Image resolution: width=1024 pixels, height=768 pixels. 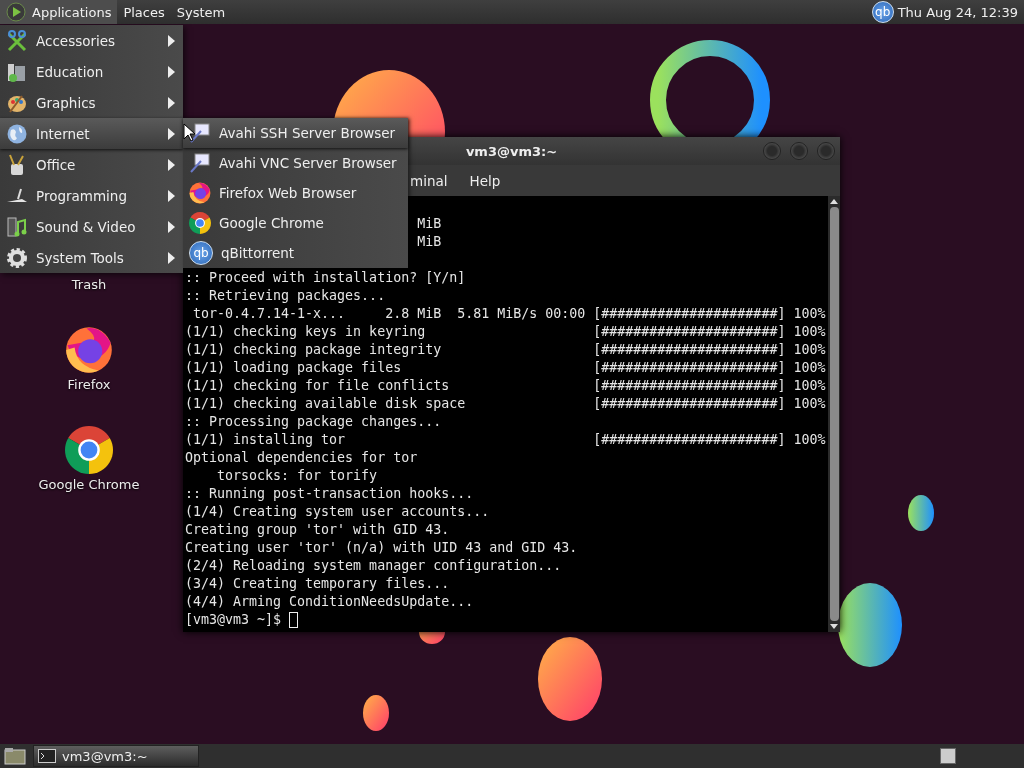 I want to click on menu-item: Sound & Video, so click(x=91, y=226).